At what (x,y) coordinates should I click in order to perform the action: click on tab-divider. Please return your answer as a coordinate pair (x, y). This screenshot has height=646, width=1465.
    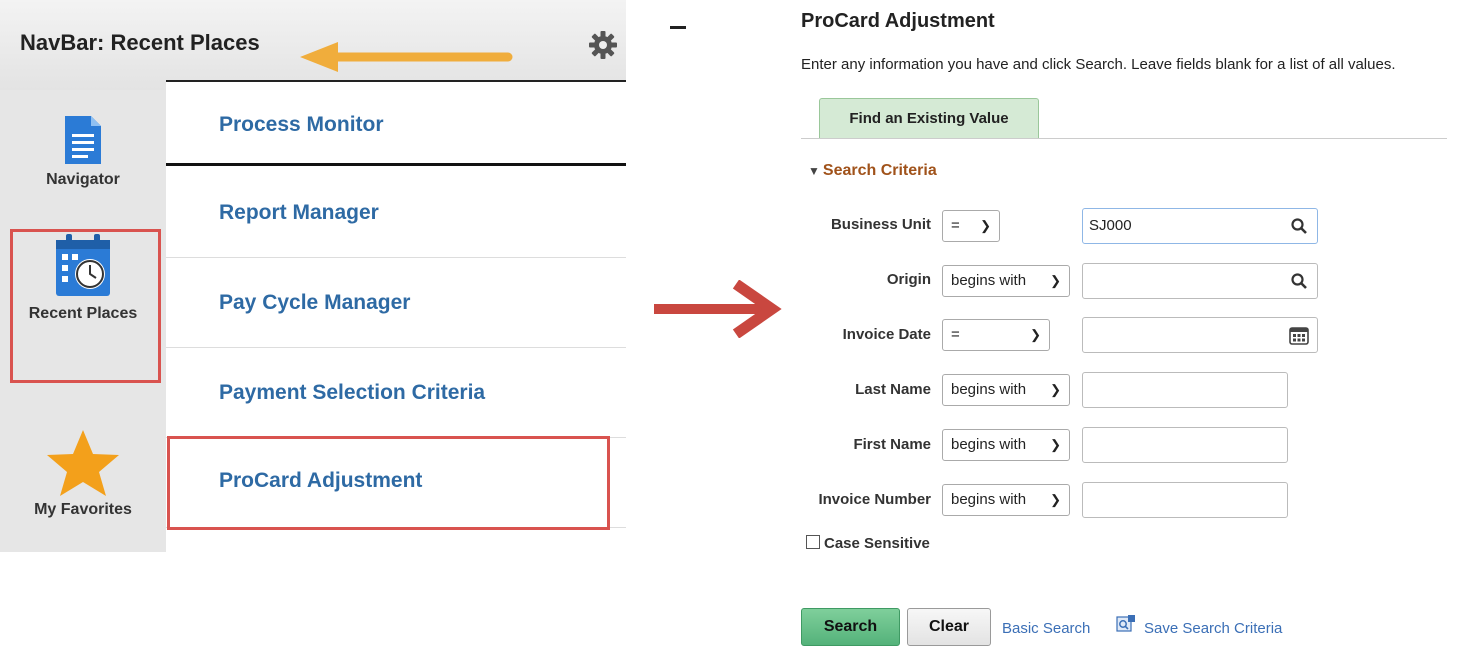
    Looking at the image, I should click on (1124, 138).